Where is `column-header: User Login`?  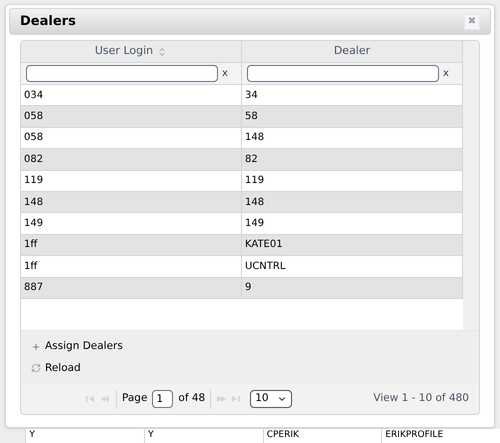
column-header: User Login is located at coordinates (131, 51).